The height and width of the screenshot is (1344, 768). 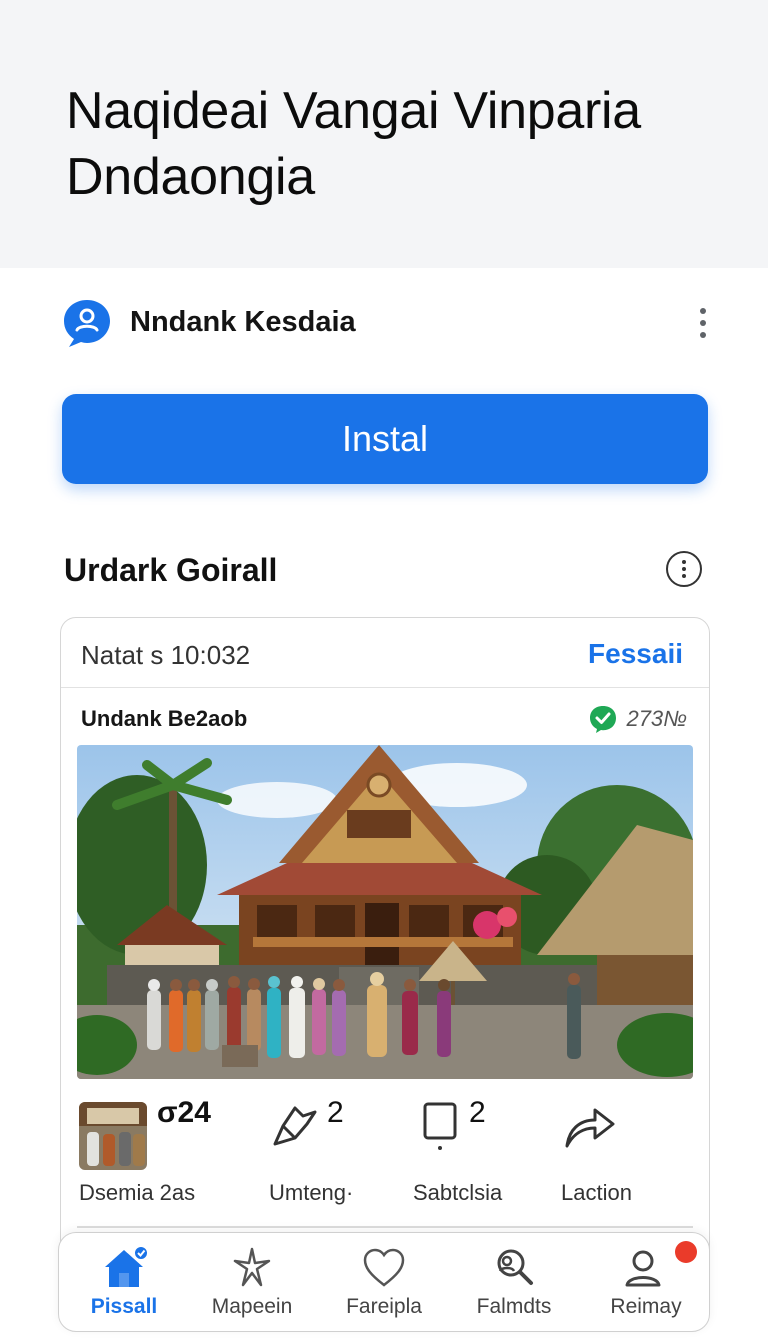 I want to click on stat-comments-value: 2, so click(x=477, y=1112).